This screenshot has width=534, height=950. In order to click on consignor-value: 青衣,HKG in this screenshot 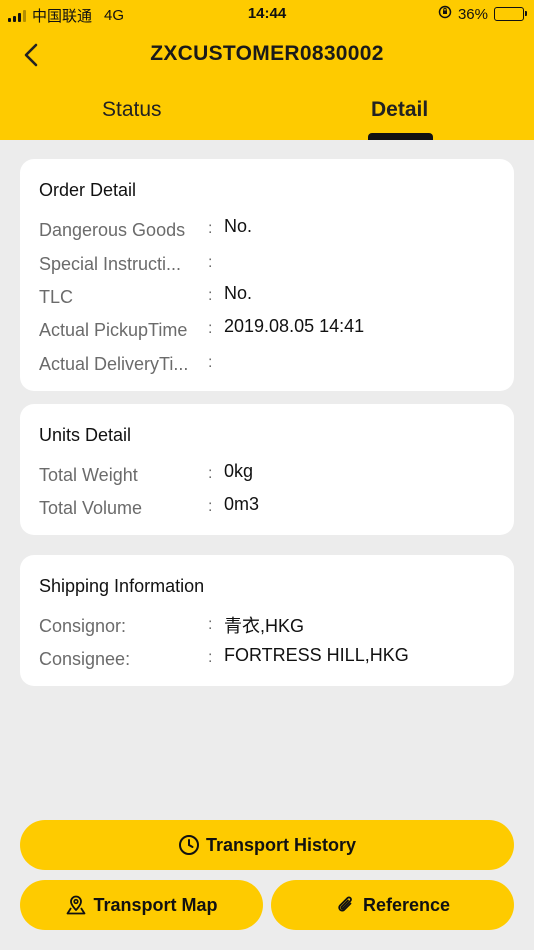, I will do `click(264, 626)`.